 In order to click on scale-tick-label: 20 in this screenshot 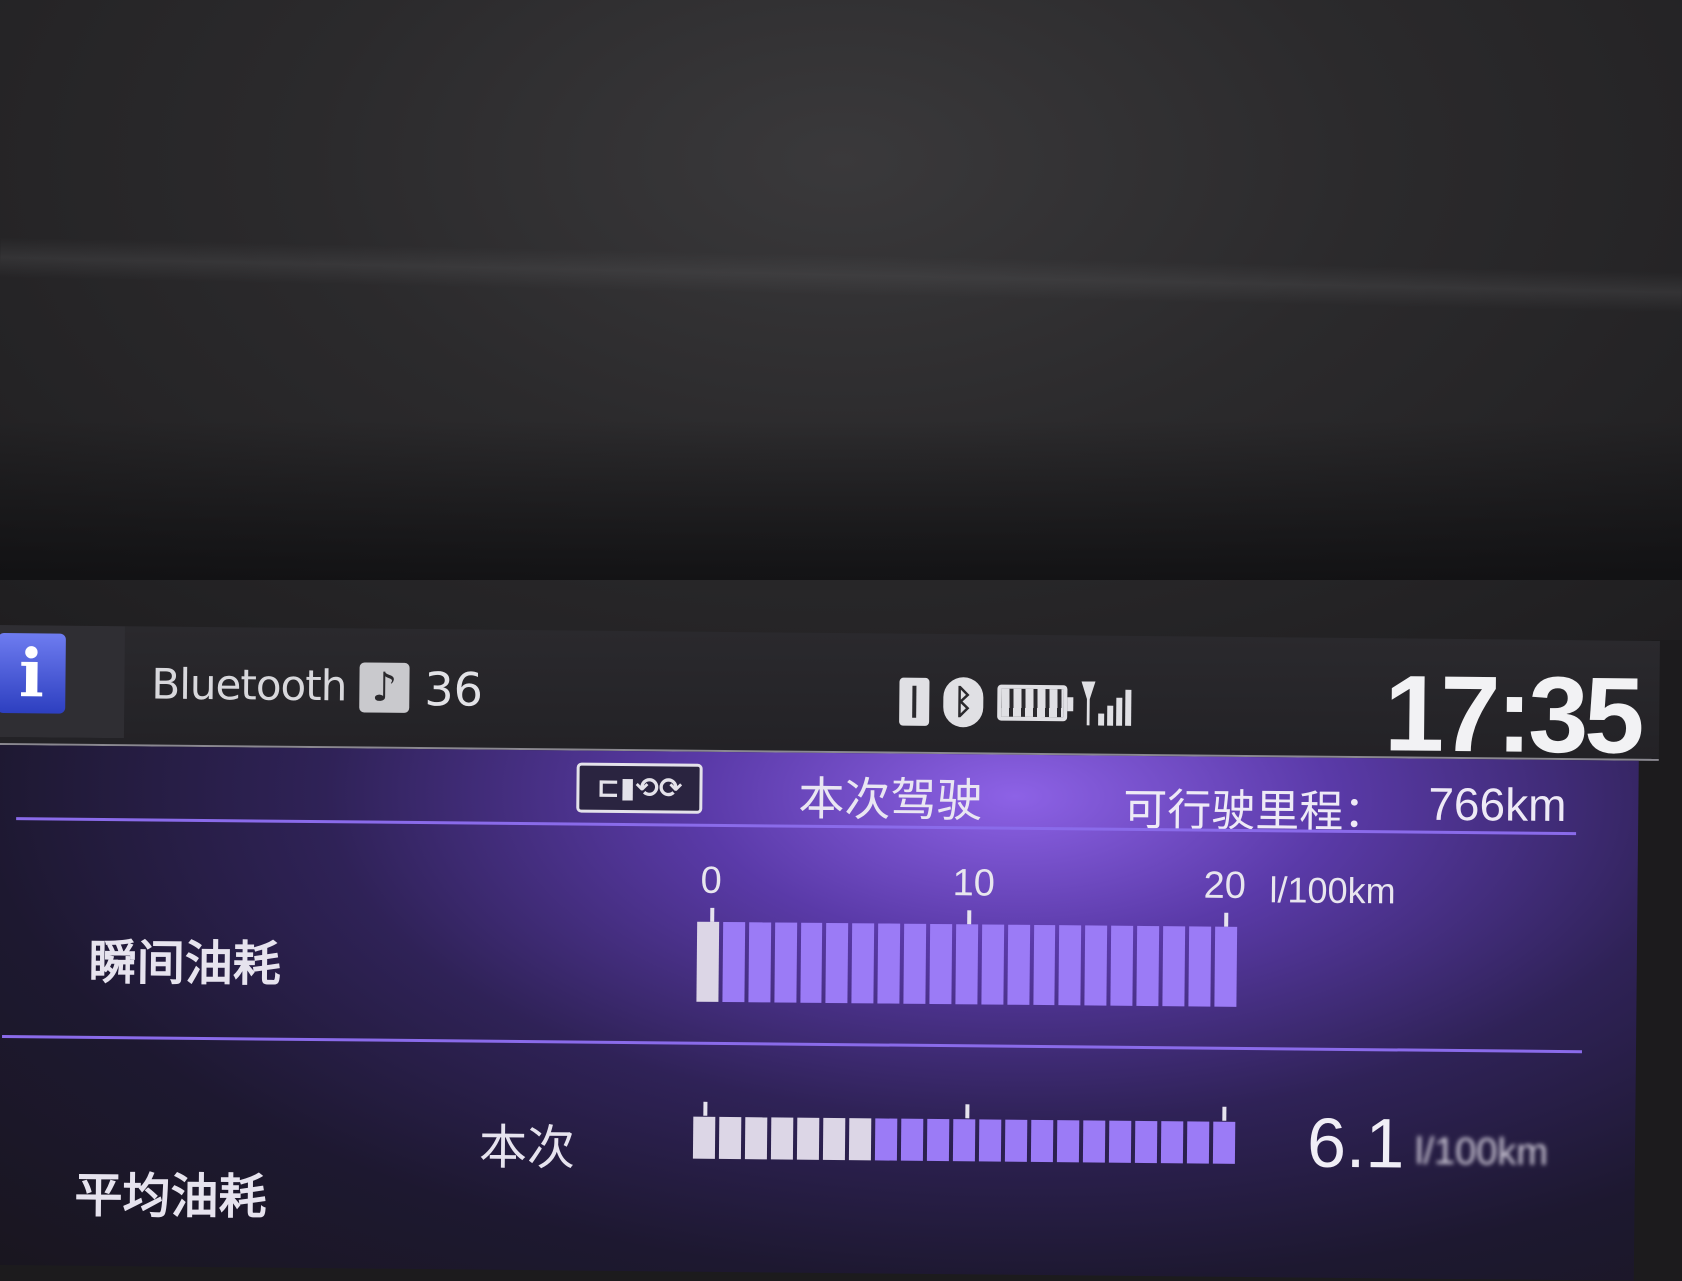, I will do `click(1225, 885)`.